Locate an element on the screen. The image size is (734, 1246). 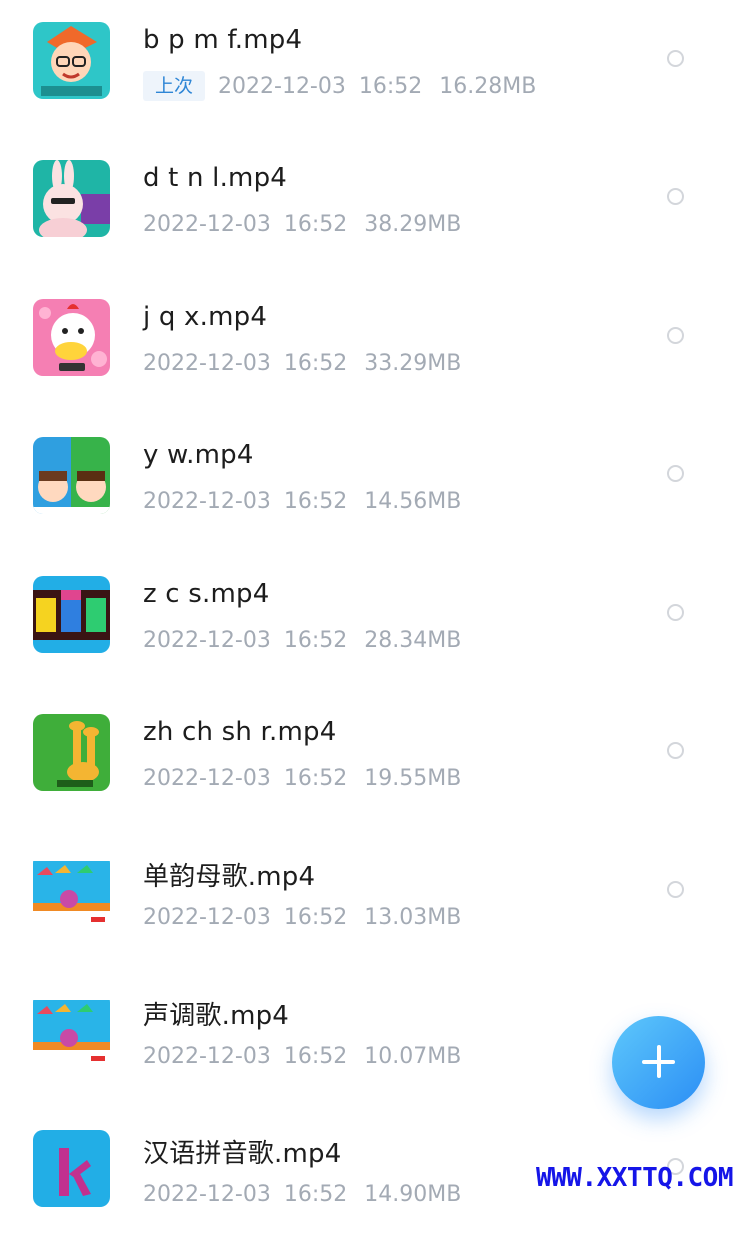
file-row: z c s.mp4 2022-12-03 16:52 28.34MB is located at coordinates (367, 623).